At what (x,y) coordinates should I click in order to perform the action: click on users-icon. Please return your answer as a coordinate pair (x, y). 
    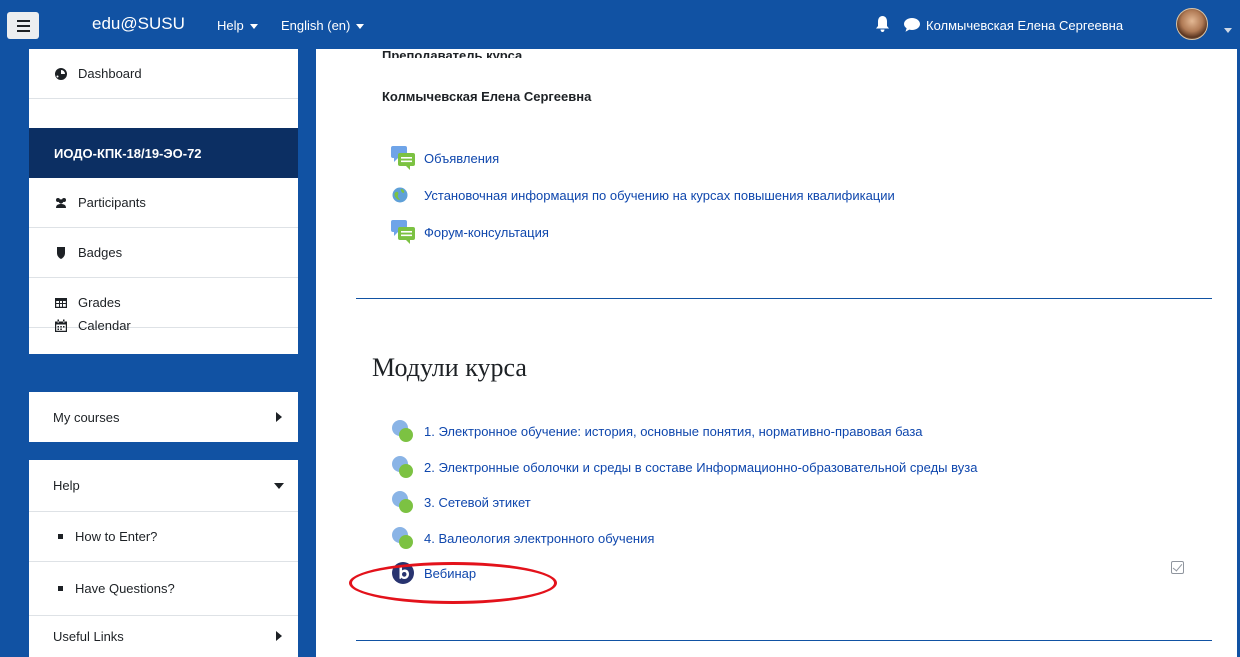
    Looking at the image, I should click on (61, 202).